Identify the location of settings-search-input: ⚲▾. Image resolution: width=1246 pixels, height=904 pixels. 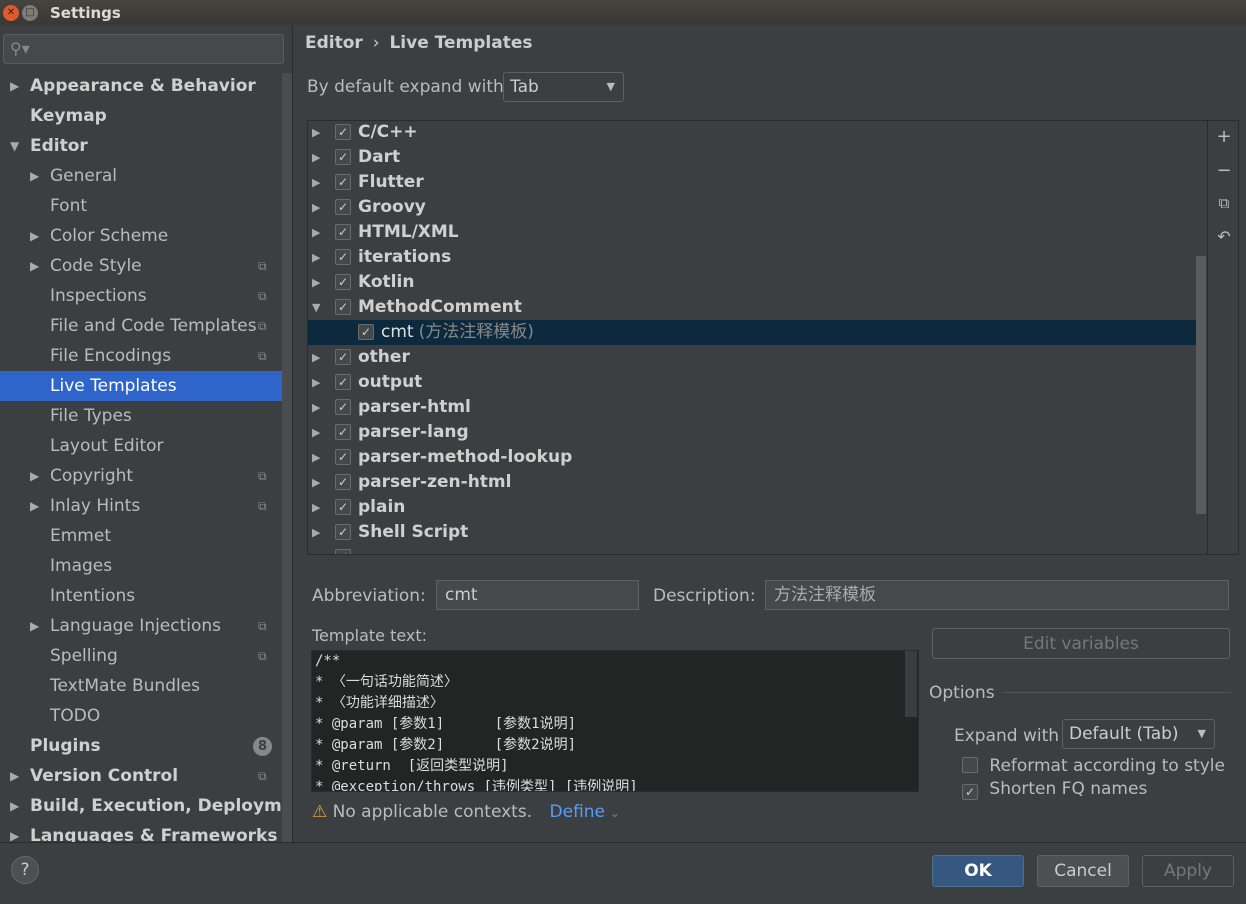
(143, 49).